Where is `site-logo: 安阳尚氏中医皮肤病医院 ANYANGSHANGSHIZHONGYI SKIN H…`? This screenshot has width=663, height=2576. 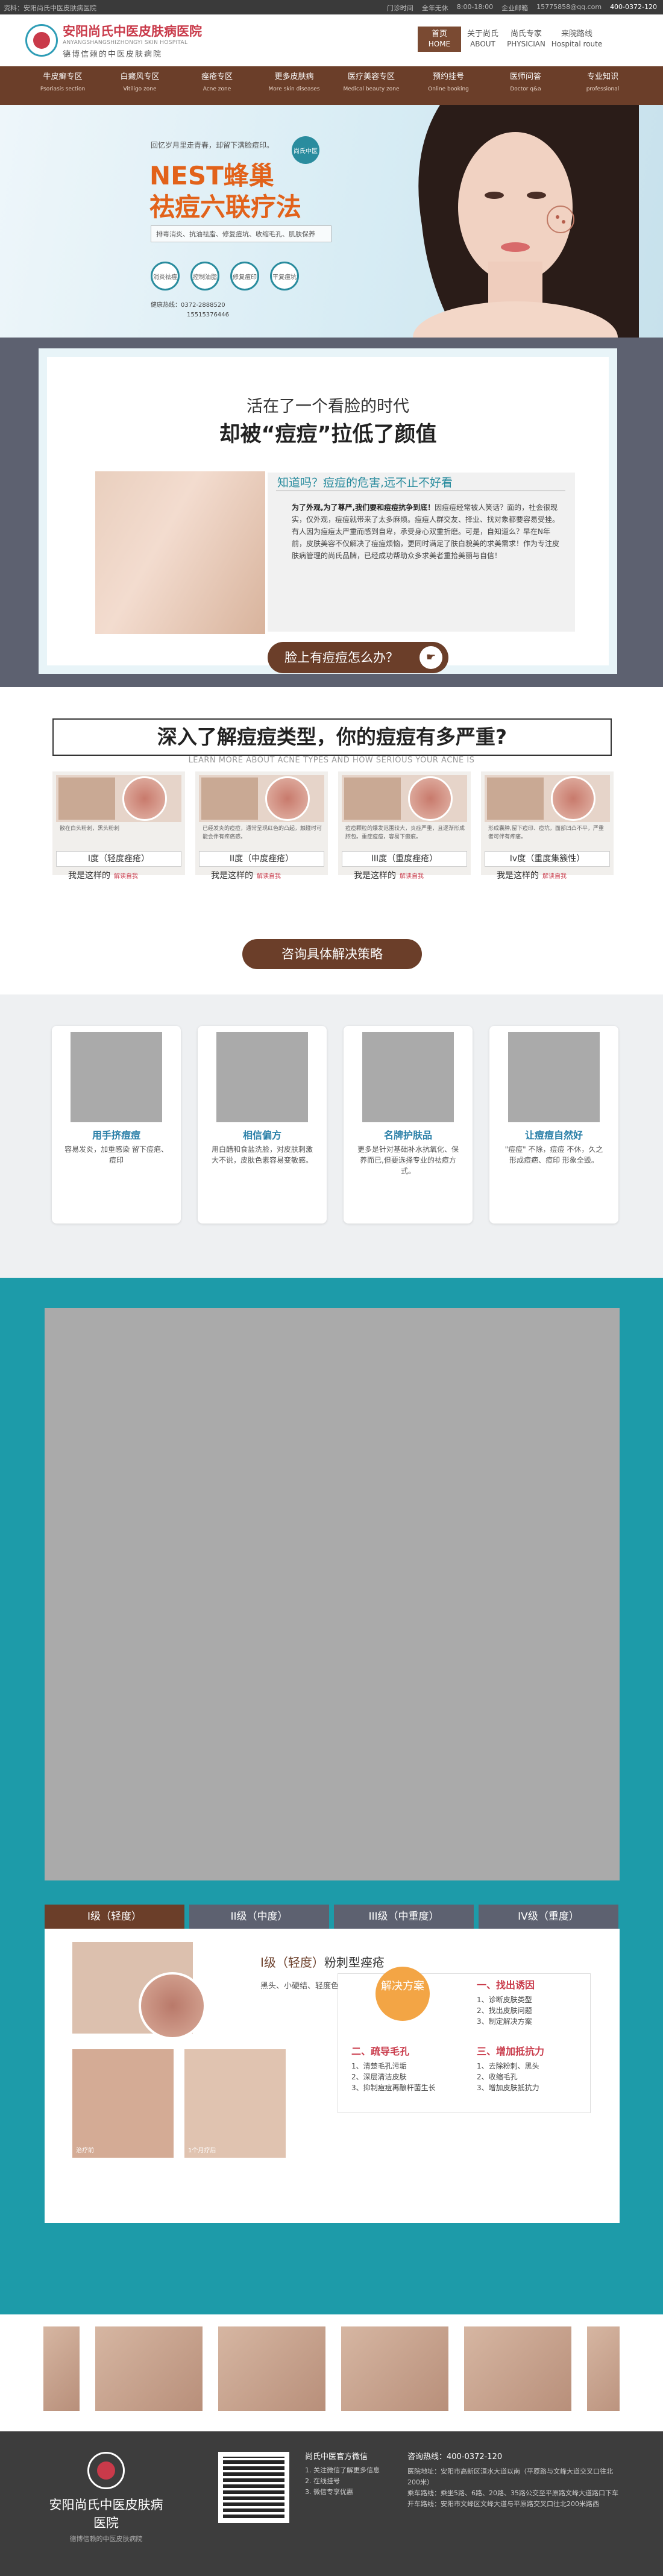
site-logo: 安阳尚氏中医皮肤病医院 ANYANGSHANGSHIZHONGYI SKIN H… is located at coordinates (114, 40).